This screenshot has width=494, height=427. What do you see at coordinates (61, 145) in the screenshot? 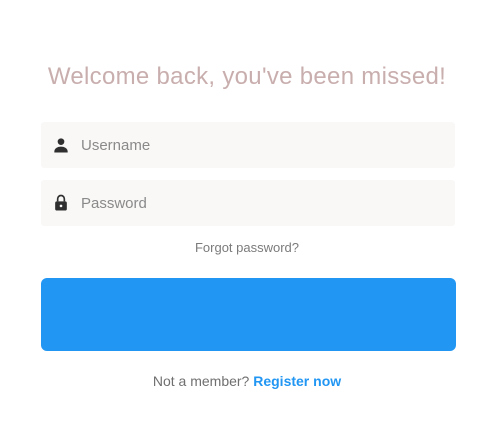
I see `person-icon` at bounding box center [61, 145].